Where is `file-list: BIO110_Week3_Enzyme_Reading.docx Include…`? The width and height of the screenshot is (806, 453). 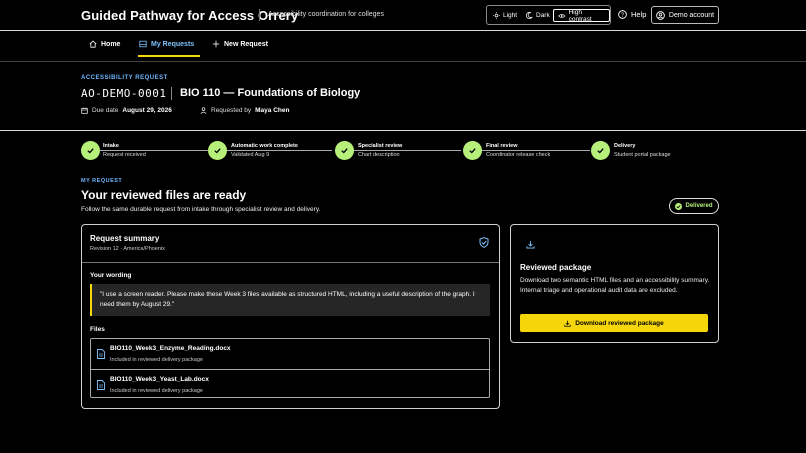 file-list: BIO110_Week3_Enzyme_Reading.docx Include… is located at coordinates (290, 368).